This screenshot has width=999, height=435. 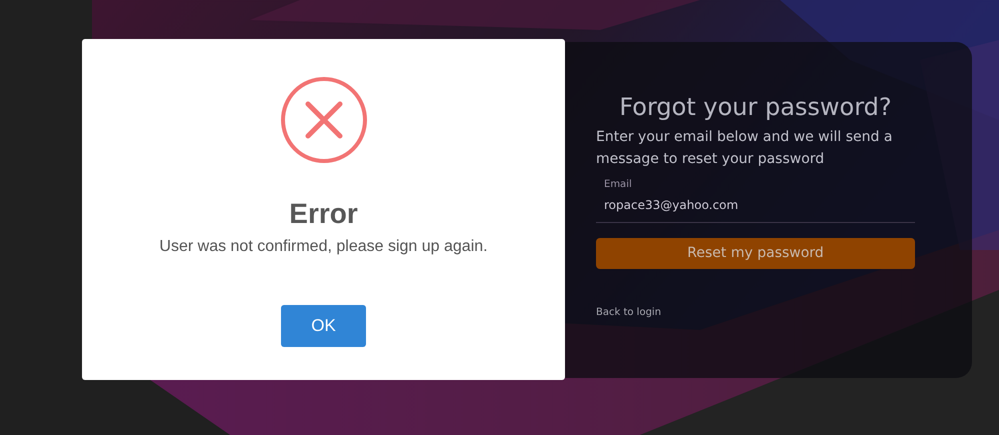 What do you see at coordinates (755, 107) in the screenshot?
I see `card-title: Forgot your password?` at bounding box center [755, 107].